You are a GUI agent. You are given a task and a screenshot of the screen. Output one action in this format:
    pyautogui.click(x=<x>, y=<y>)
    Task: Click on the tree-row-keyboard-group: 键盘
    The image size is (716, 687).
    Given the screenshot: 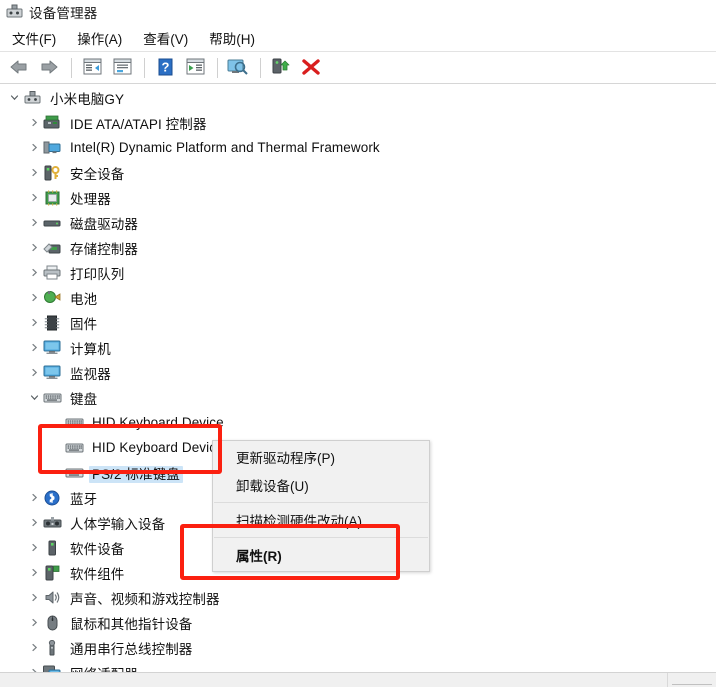 What is the action you would take?
    pyautogui.click(x=358, y=397)
    